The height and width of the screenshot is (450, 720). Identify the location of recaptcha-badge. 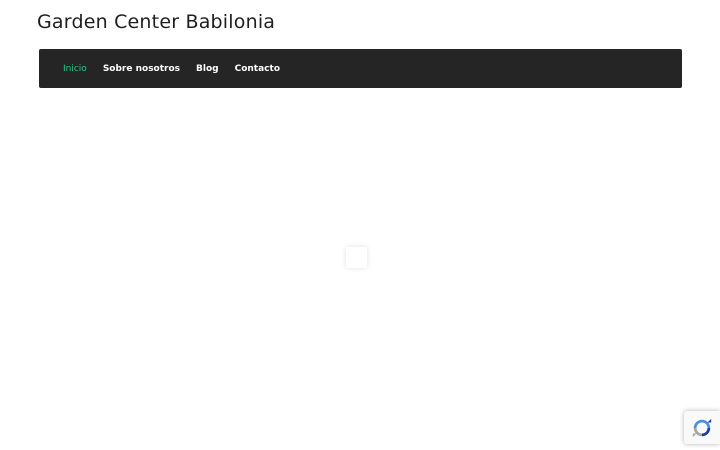
(702, 427).